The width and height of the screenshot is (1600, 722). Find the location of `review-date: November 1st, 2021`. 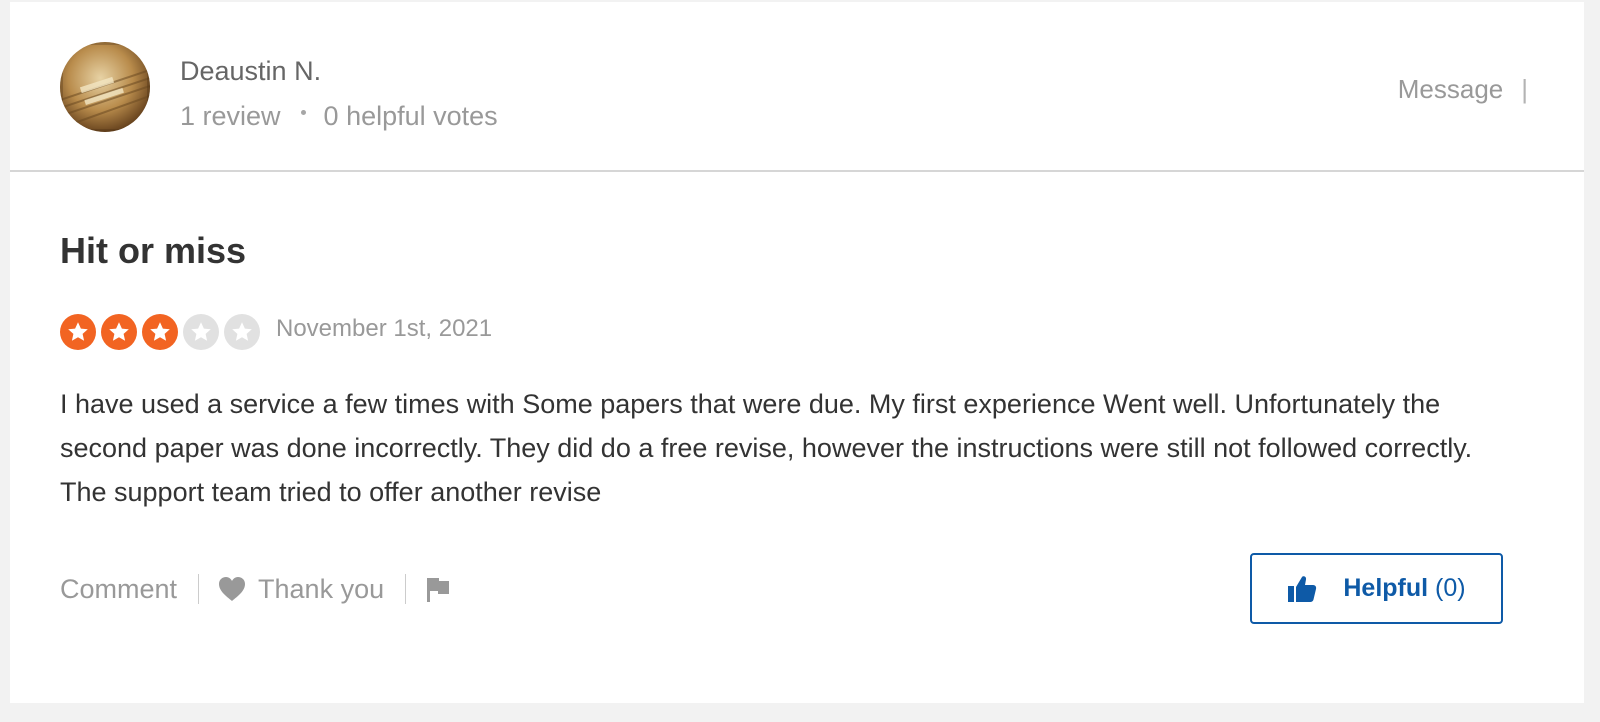

review-date: November 1st, 2021 is located at coordinates (384, 328).